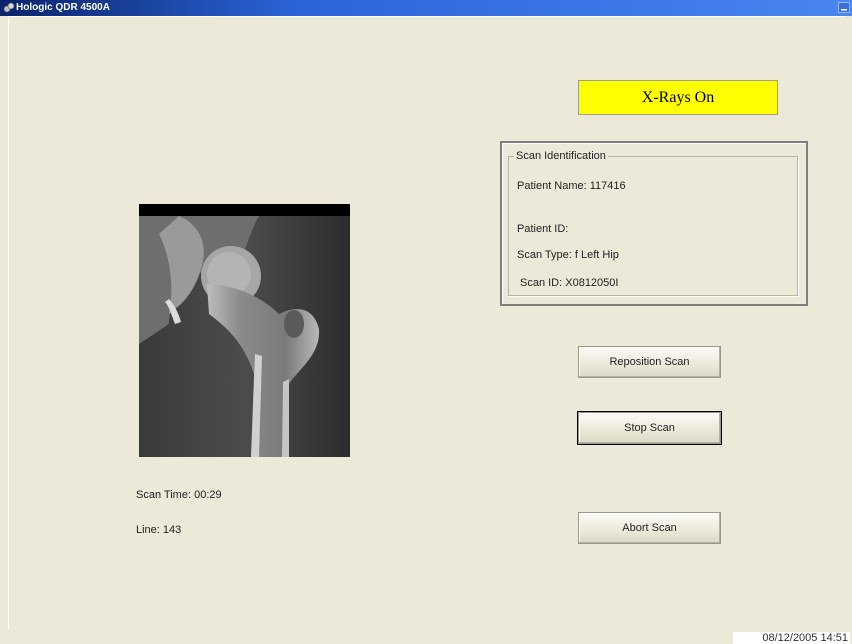 The height and width of the screenshot is (644, 852). Describe the element at coordinates (63, 7) in the screenshot. I see `window-title: Hologic QDR 4500A` at that location.